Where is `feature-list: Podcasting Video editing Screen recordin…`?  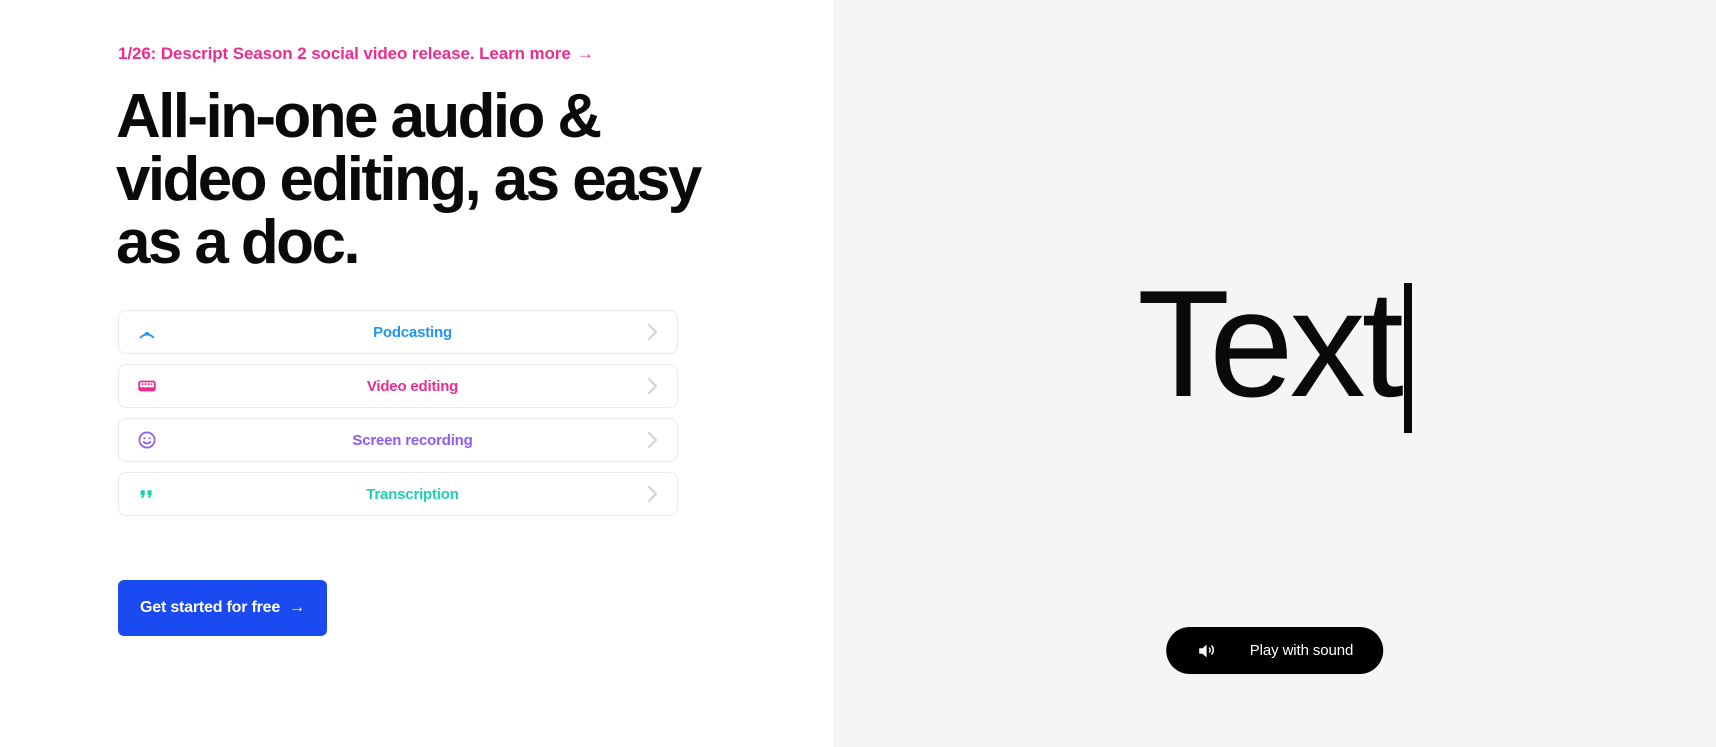 feature-list: Podcasting Video editing Screen recordin… is located at coordinates (398, 413).